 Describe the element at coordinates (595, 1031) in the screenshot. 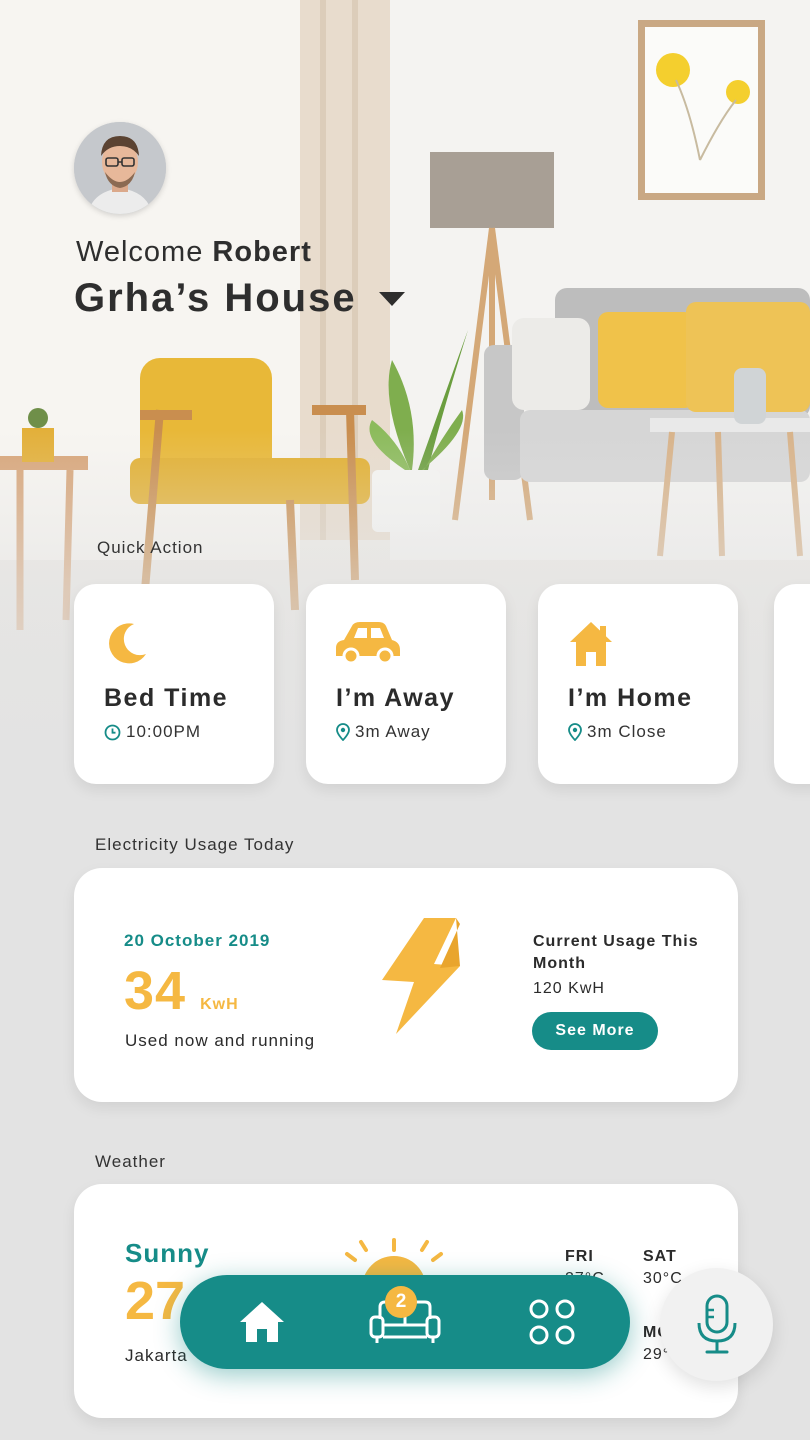

I see `see-more-button: See More` at that location.